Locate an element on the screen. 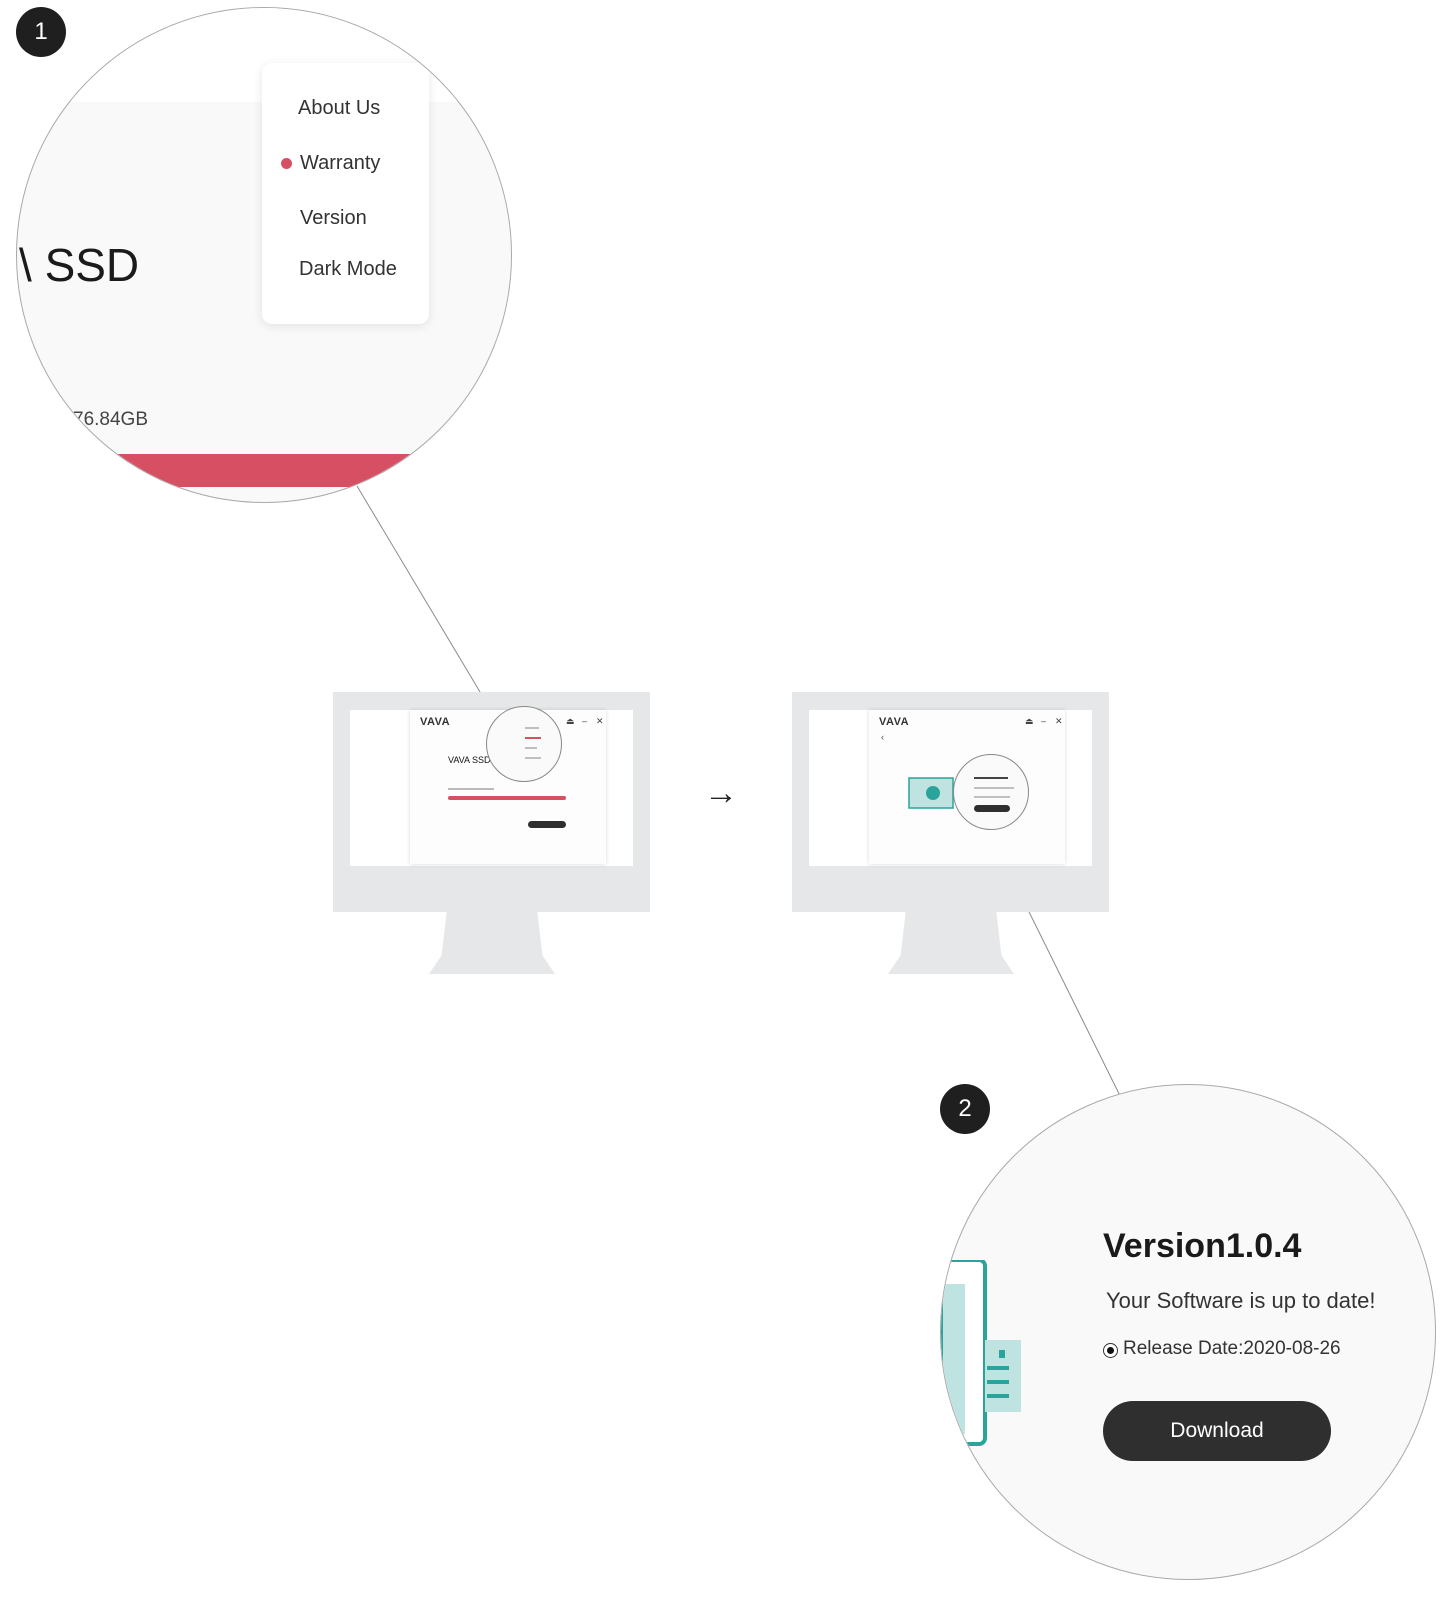 The image size is (1447, 1601). menu-item-warranty: Warranty is located at coordinates (340, 163).